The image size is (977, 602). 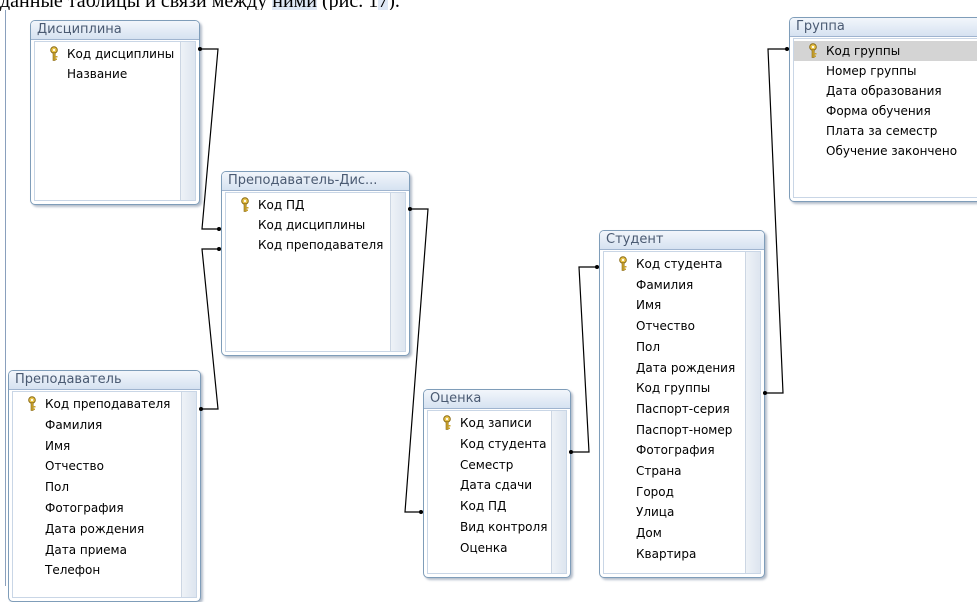 What do you see at coordinates (584, 359) in the screenshot?
I see `link-ocenka-student` at bounding box center [584, 359].